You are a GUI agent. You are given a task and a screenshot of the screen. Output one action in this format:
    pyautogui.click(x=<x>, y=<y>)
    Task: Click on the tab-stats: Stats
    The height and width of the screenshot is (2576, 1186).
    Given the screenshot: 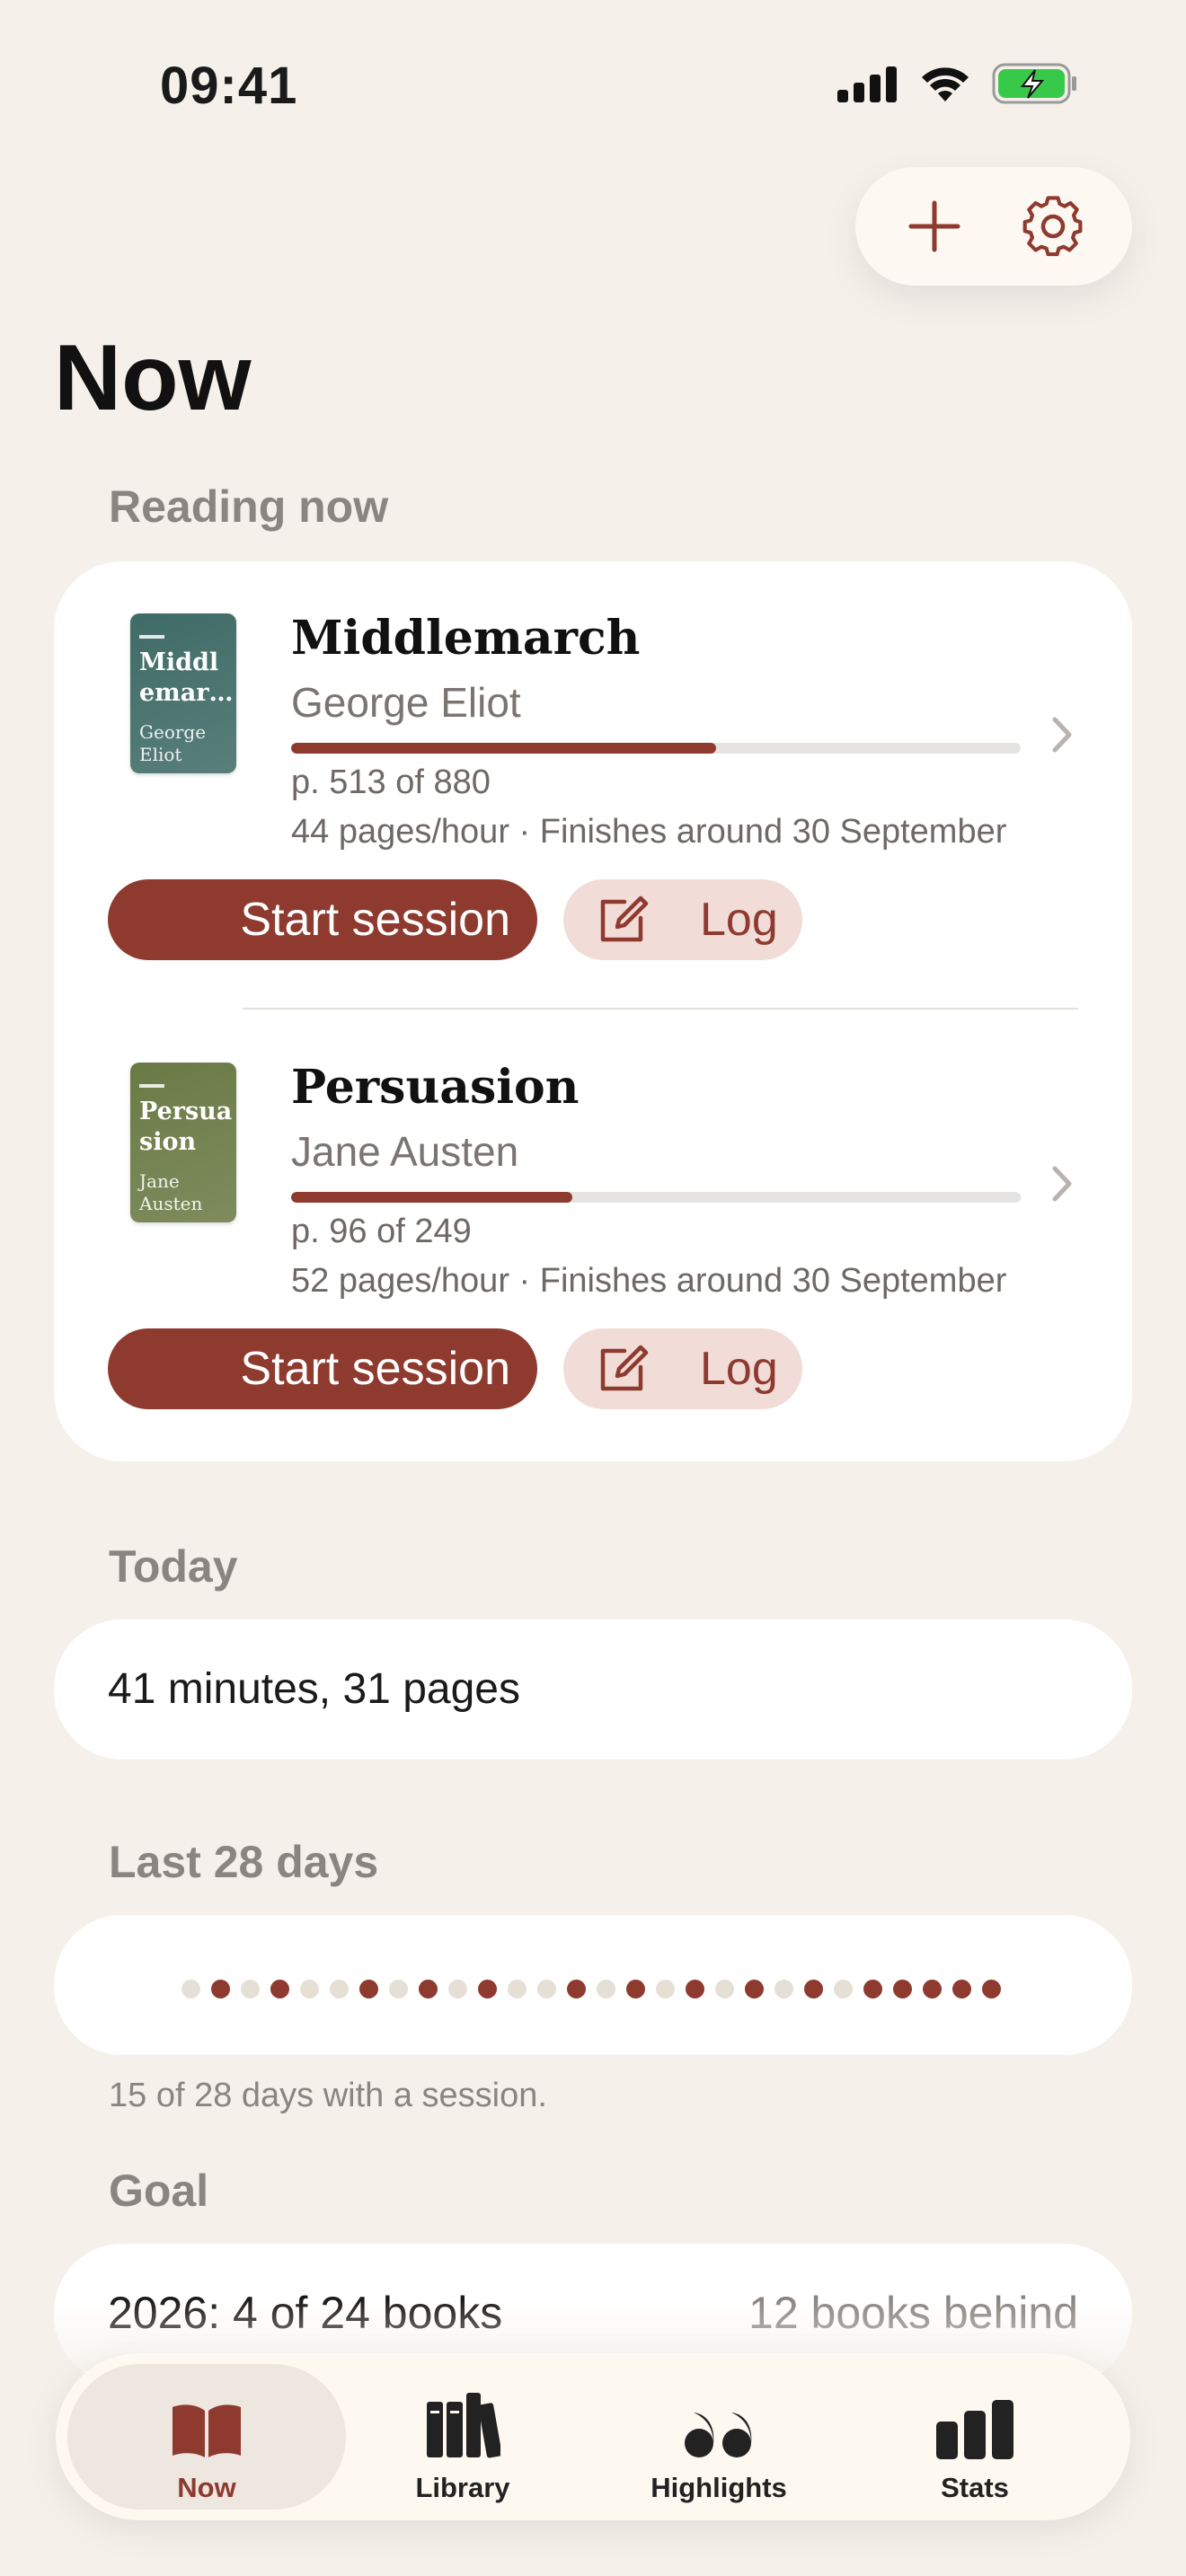 What is the action you would take?
    pyautogui.click(x=975, y=2437)
    